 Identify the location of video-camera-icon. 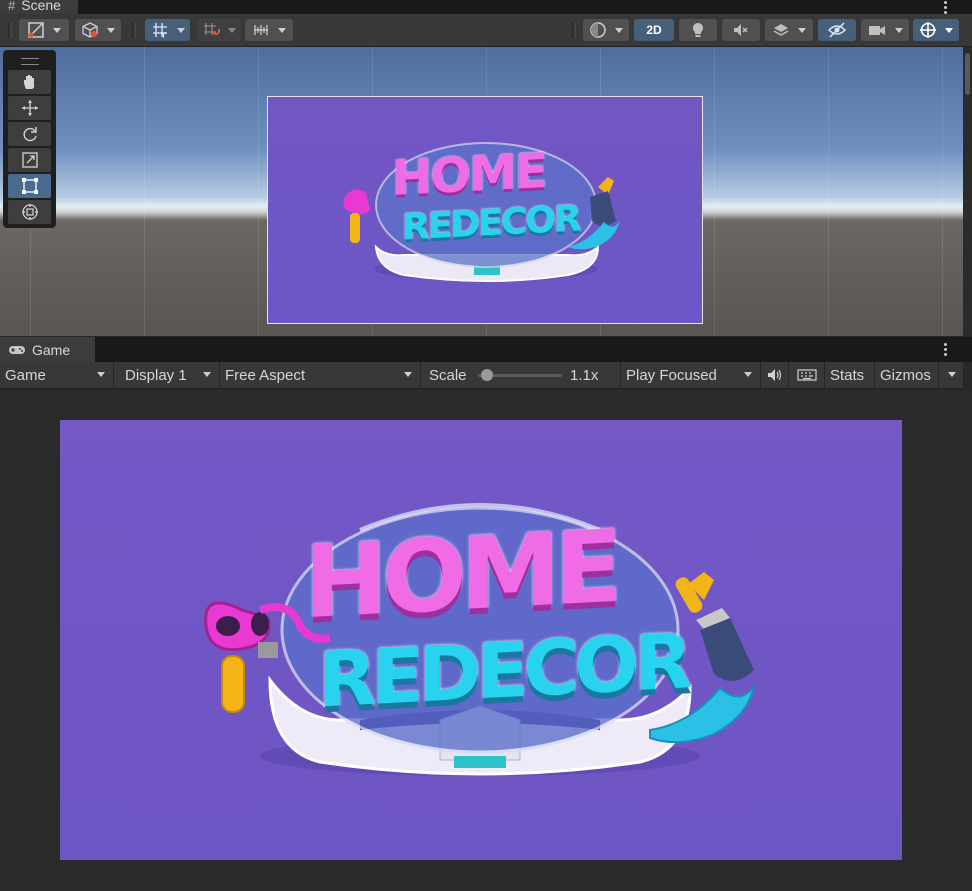
(877, 30).